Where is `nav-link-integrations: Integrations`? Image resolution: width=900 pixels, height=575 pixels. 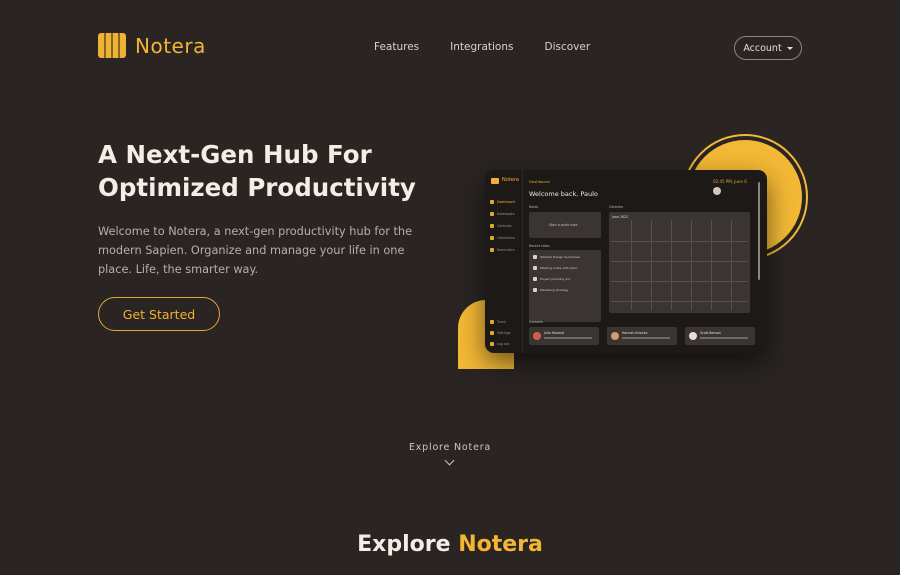 nav-link-integrations: Integrations is located at coordinates (481, 47).